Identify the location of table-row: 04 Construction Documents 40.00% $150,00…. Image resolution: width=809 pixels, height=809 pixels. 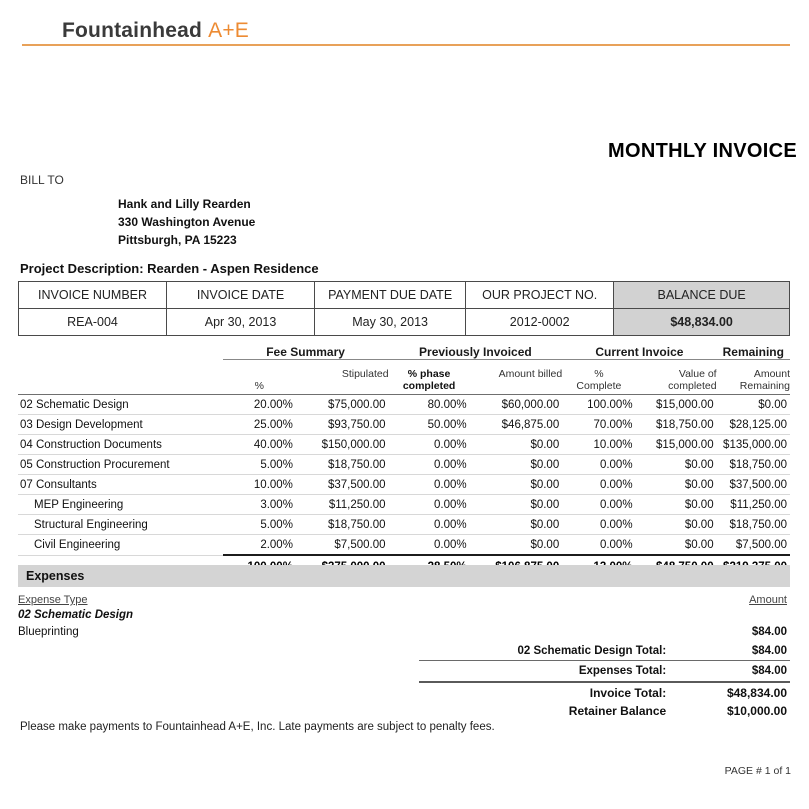
(404, 444).